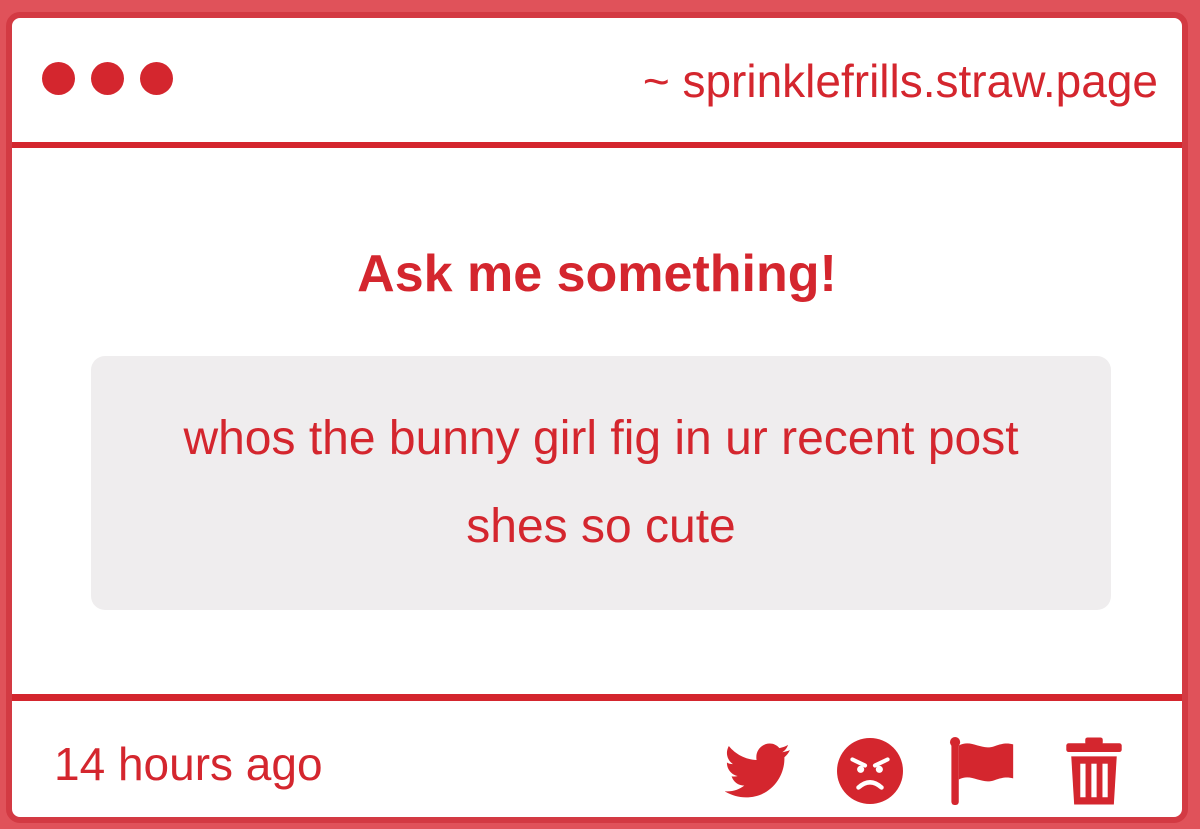  I want to click on card-footer: 14 hours ago, so click(597, 755).